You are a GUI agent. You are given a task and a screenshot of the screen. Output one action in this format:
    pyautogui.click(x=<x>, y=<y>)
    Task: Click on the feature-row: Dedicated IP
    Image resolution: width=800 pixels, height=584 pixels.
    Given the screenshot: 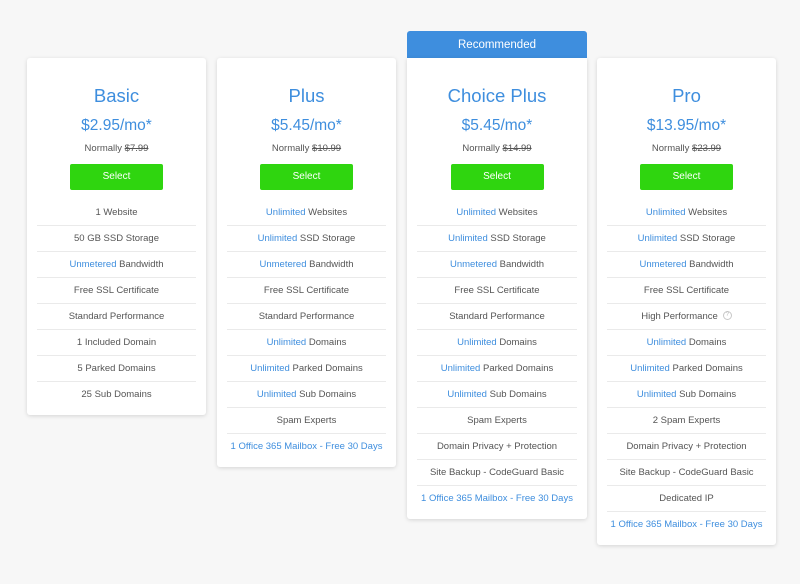 What is the action you would take?
    pyautogui.click(x=686, y=499)
    